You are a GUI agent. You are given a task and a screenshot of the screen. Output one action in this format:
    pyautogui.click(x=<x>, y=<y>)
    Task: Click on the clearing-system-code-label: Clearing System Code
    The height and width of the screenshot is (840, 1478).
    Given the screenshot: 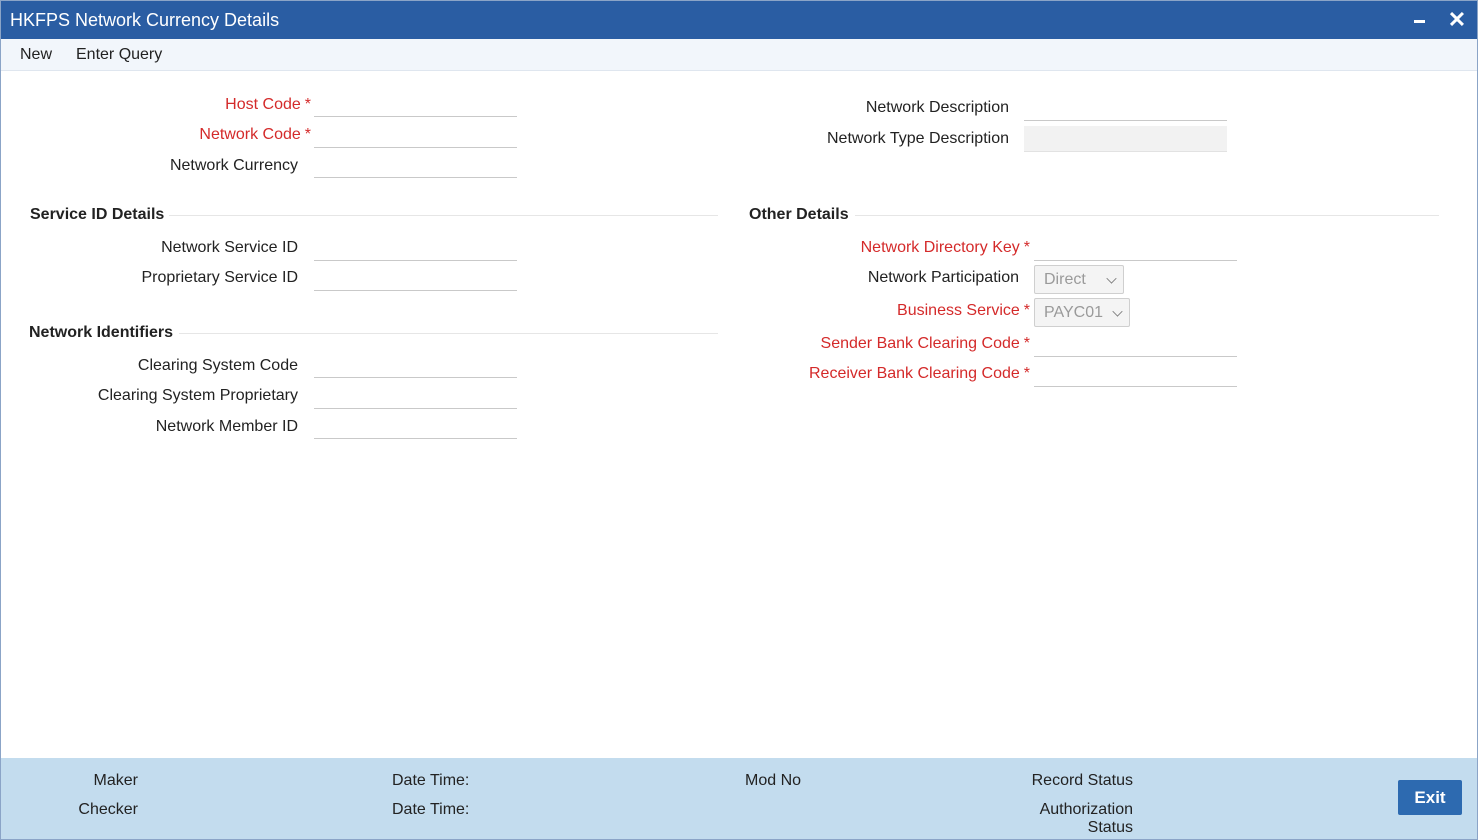 What is the action you would take?
    pyautogui.click(x=217, y=365)
    